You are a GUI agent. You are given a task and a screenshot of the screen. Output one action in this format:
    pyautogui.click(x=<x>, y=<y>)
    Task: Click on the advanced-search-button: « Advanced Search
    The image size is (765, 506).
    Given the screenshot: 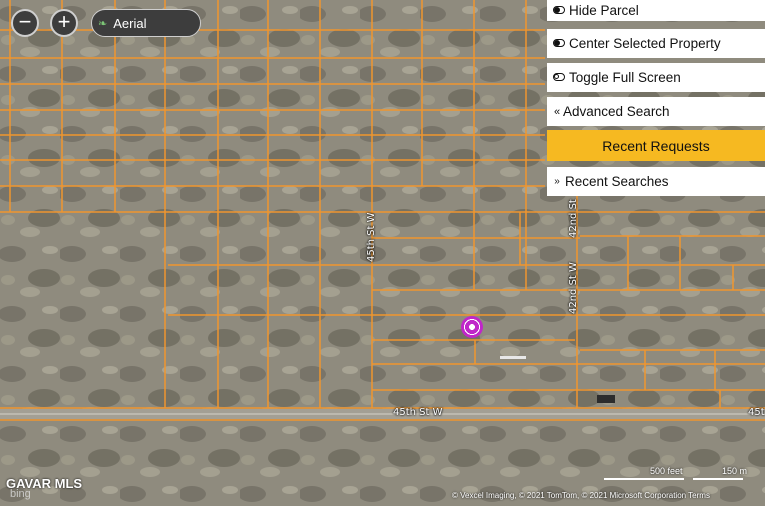 What is the action you would take?
    pyautogui.click(x=656, y=111)
    